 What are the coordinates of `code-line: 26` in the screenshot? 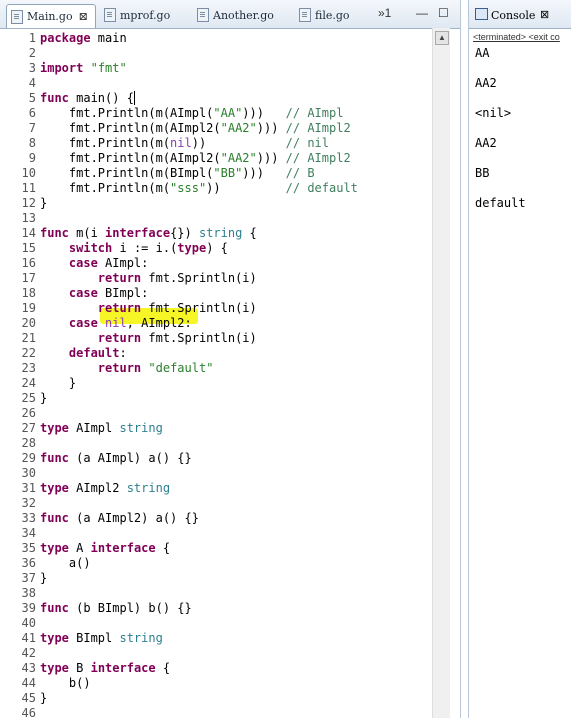 It's located at (216, 413).